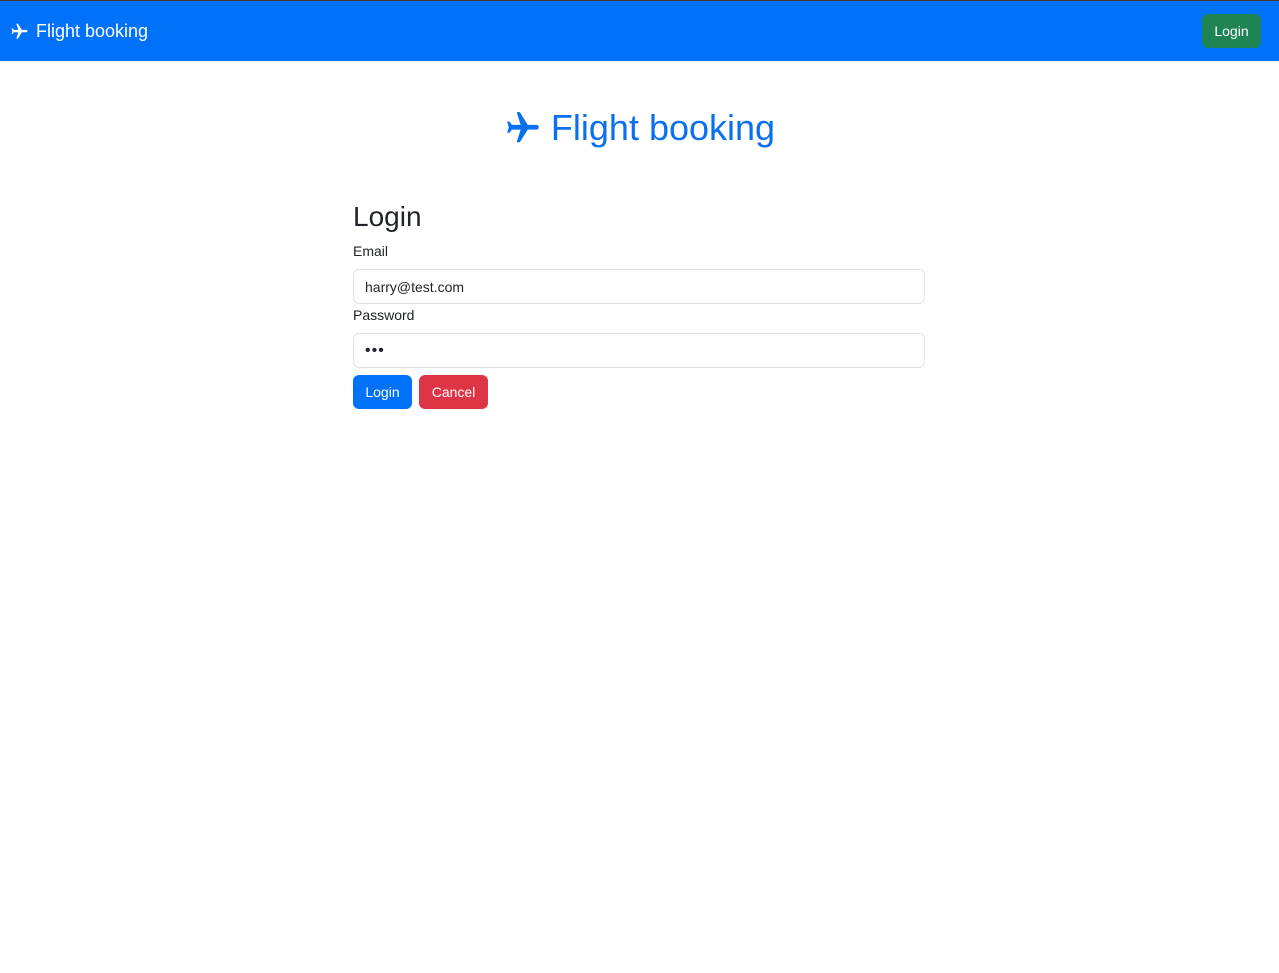  I want to click on navbar-brand: Flight booking, so click(79, 31).